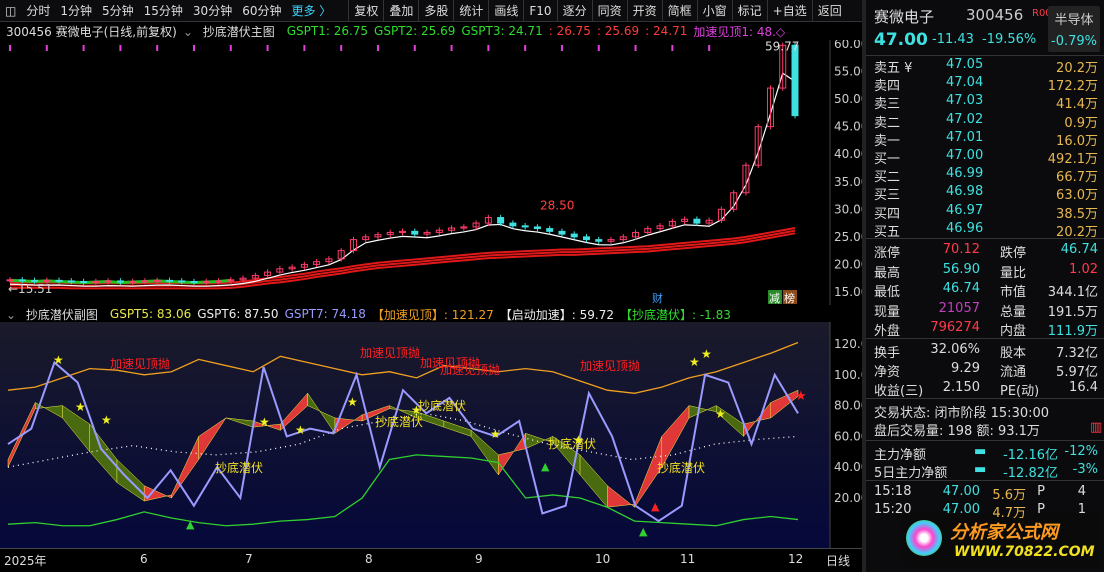 The height and width of the screenshot is (572, 1104). What do you see at coordinates (796, 559) in the screenshot?
I see `date-tick-label: 12` at bounding box center [796, 559].